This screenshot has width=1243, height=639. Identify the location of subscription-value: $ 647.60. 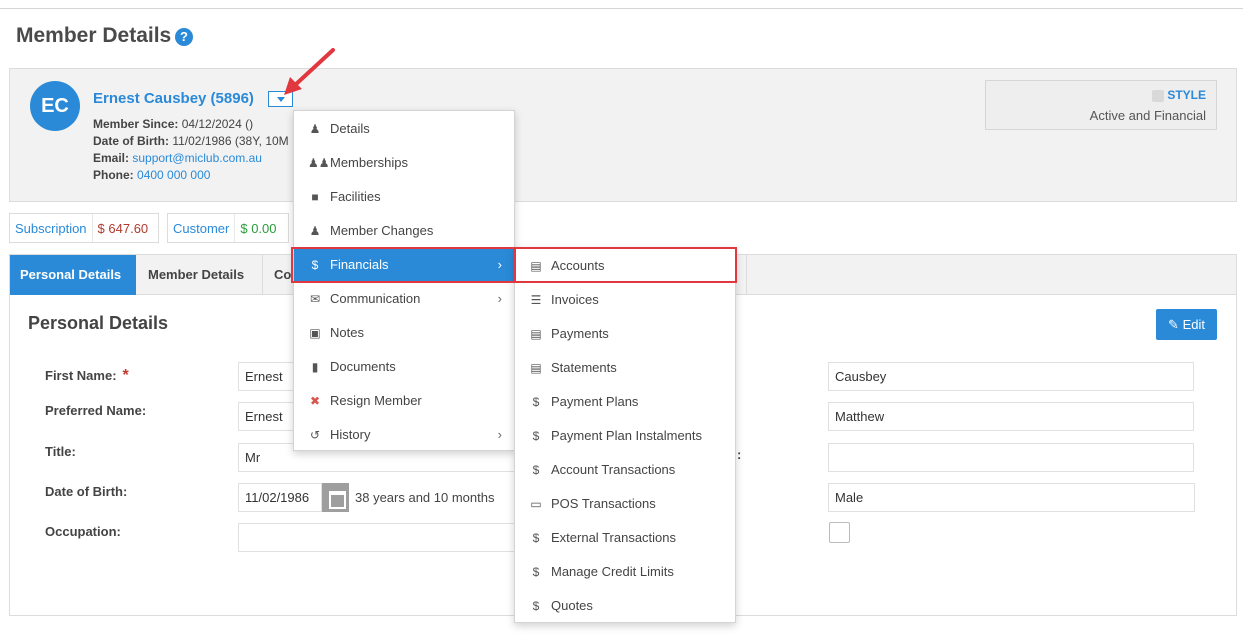
(122, 228).